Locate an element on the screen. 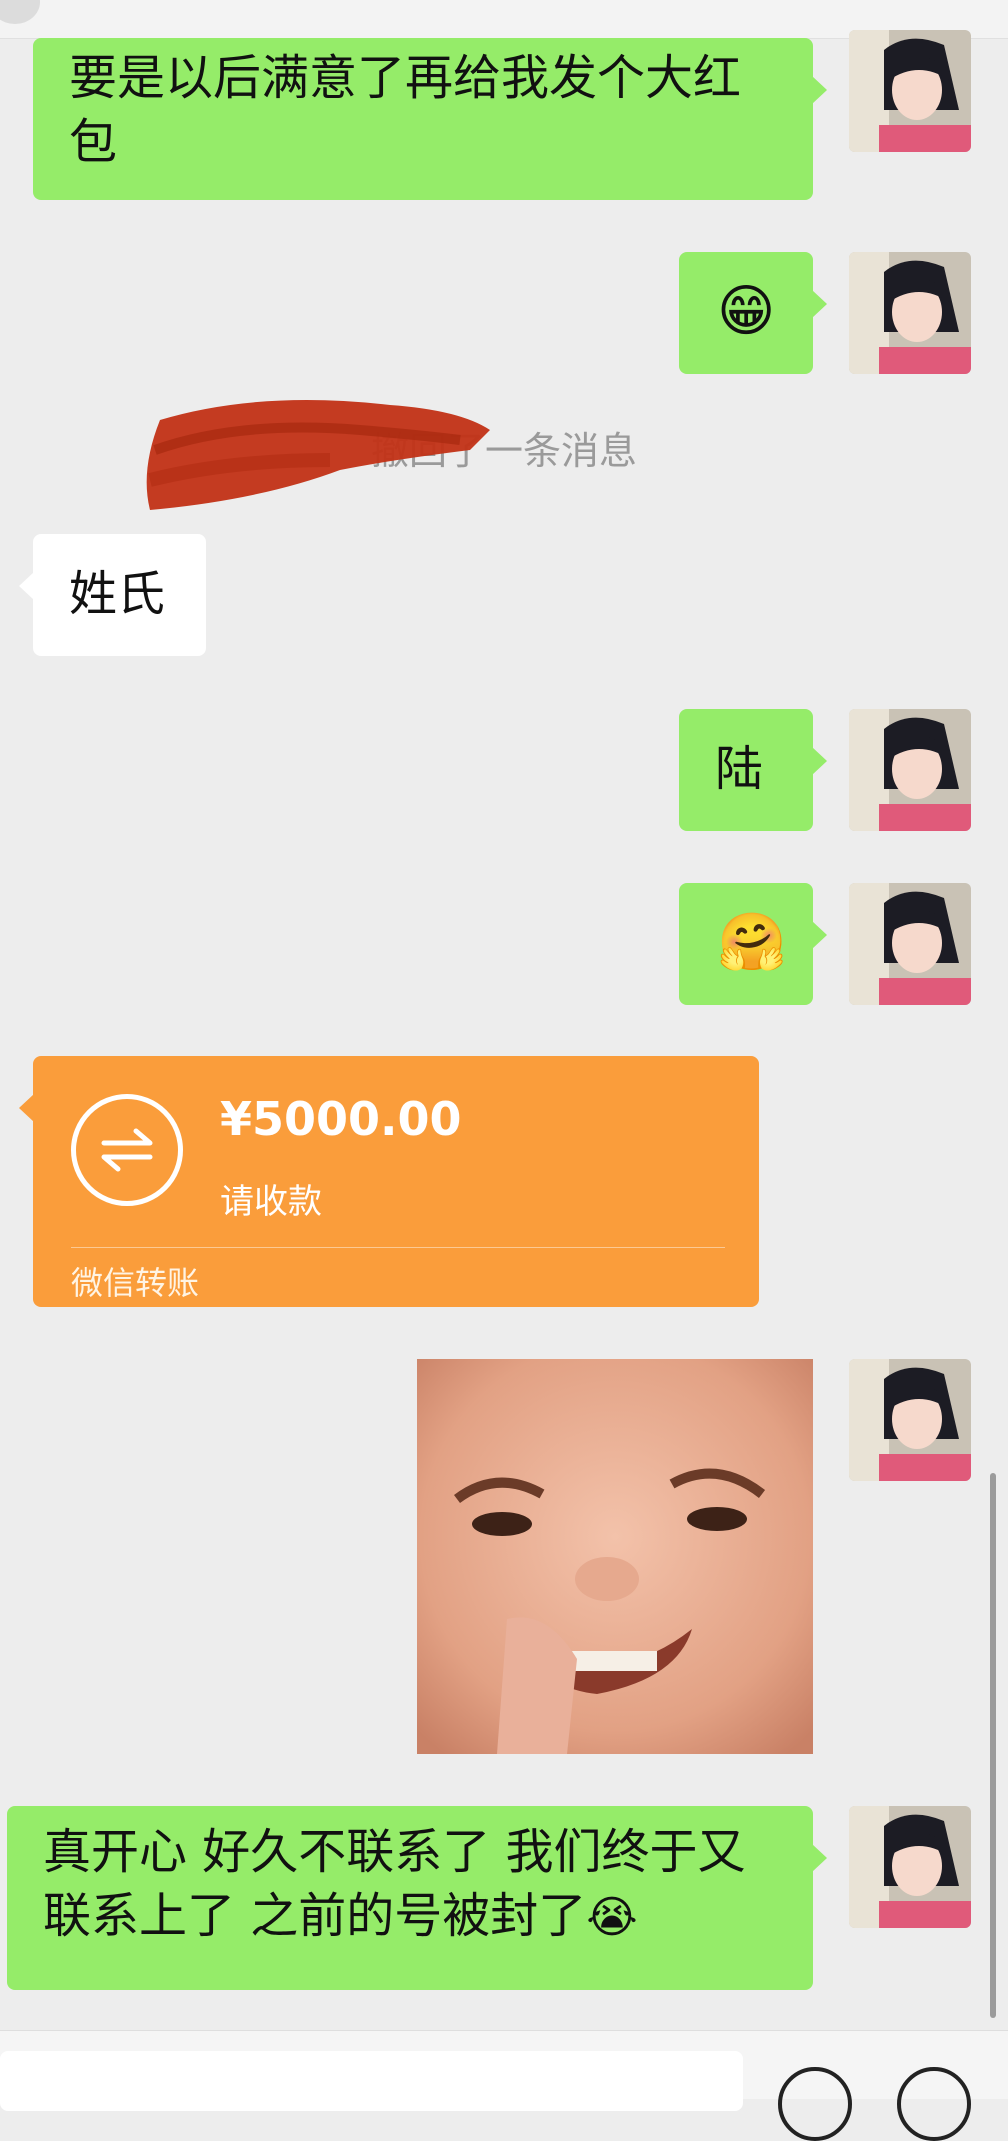 The width and height of the screenshot is (1008, 2141). transfer-note: 请收款 is located at coordinates (271, 1202).